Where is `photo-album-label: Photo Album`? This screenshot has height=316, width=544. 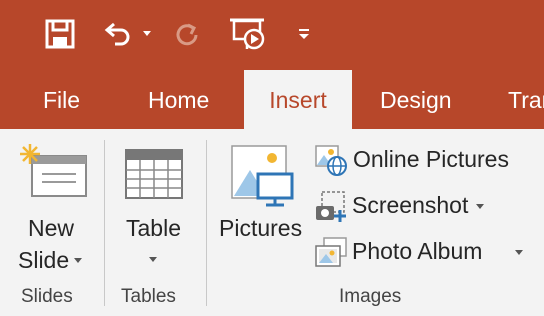
photo-album-label: Photo Album is located at coordinates (417, 251).